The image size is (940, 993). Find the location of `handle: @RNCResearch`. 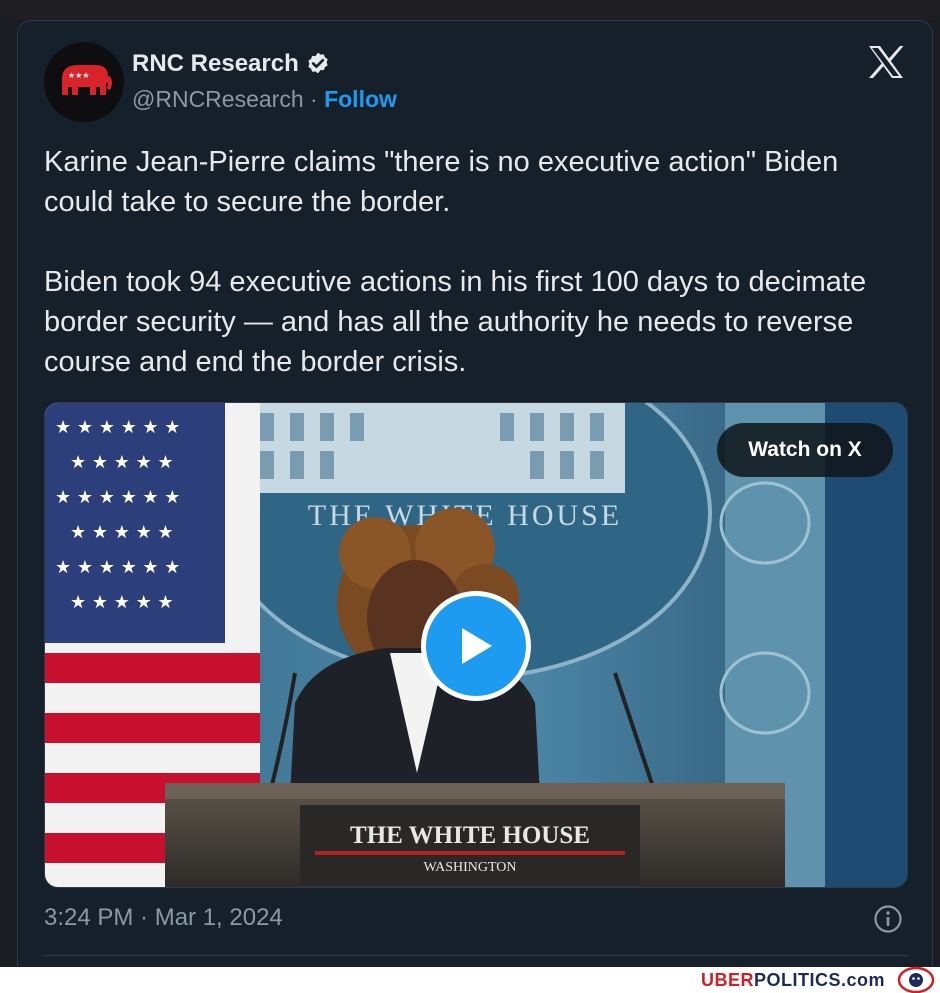

handle: @RNCResearch is located at coordinates (218, 99).